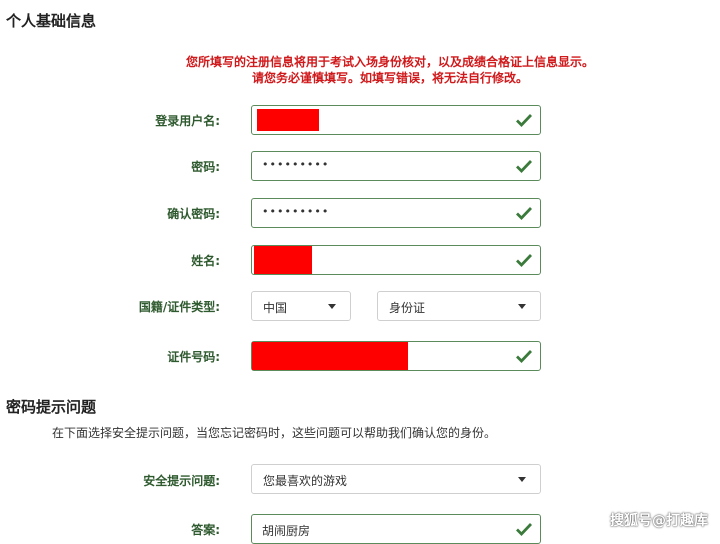  What do you see at coordinates (396, 260) in the screenshot?
I see `name-field` at bounding box center [396, 260].